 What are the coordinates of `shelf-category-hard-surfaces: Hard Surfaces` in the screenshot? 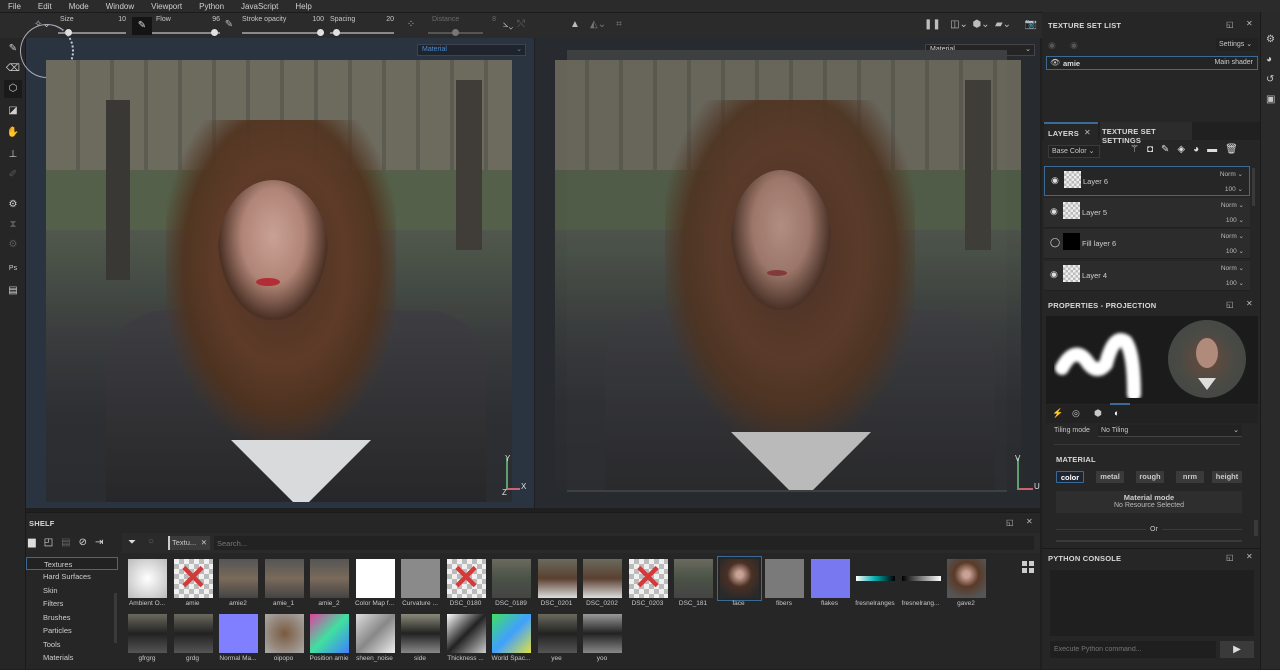 It's located at (72, 576).